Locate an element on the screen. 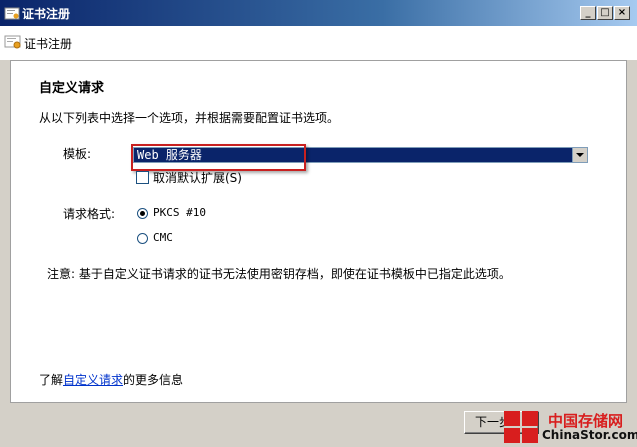 This screenshot has width=637, height=447. learn-more: 了解自定义请求的更多信息 is located at coordinates (111, 379).